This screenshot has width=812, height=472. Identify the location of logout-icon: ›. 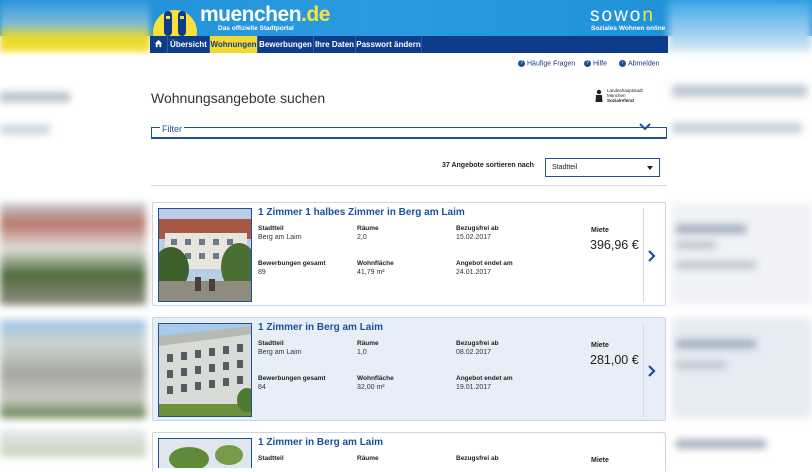
(622, 63).